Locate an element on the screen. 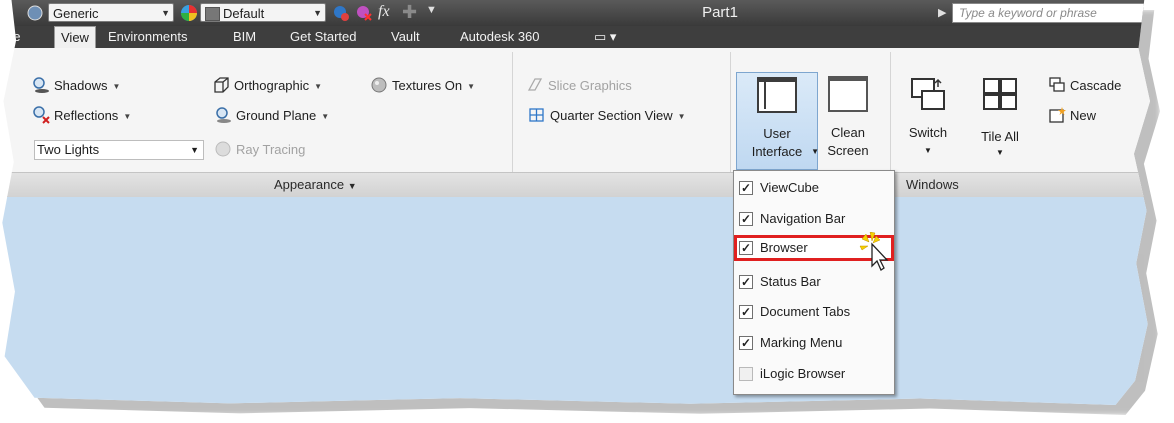 Image resolution: width=1174 pixels, height=423 pixels. user-interface-icon is located at coordinates (777, 95).